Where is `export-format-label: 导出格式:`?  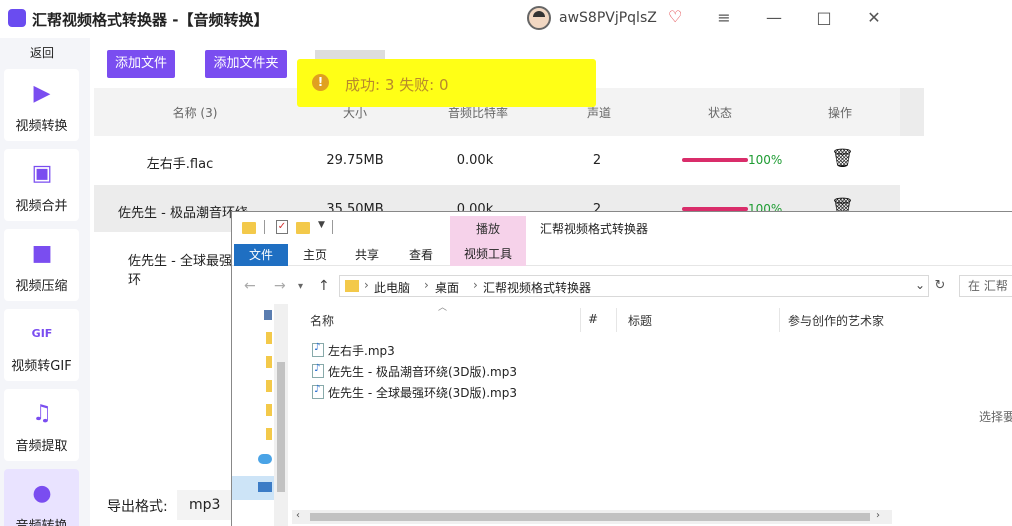
export-format-label: 导出格式: is located at coordinates (137, 507).